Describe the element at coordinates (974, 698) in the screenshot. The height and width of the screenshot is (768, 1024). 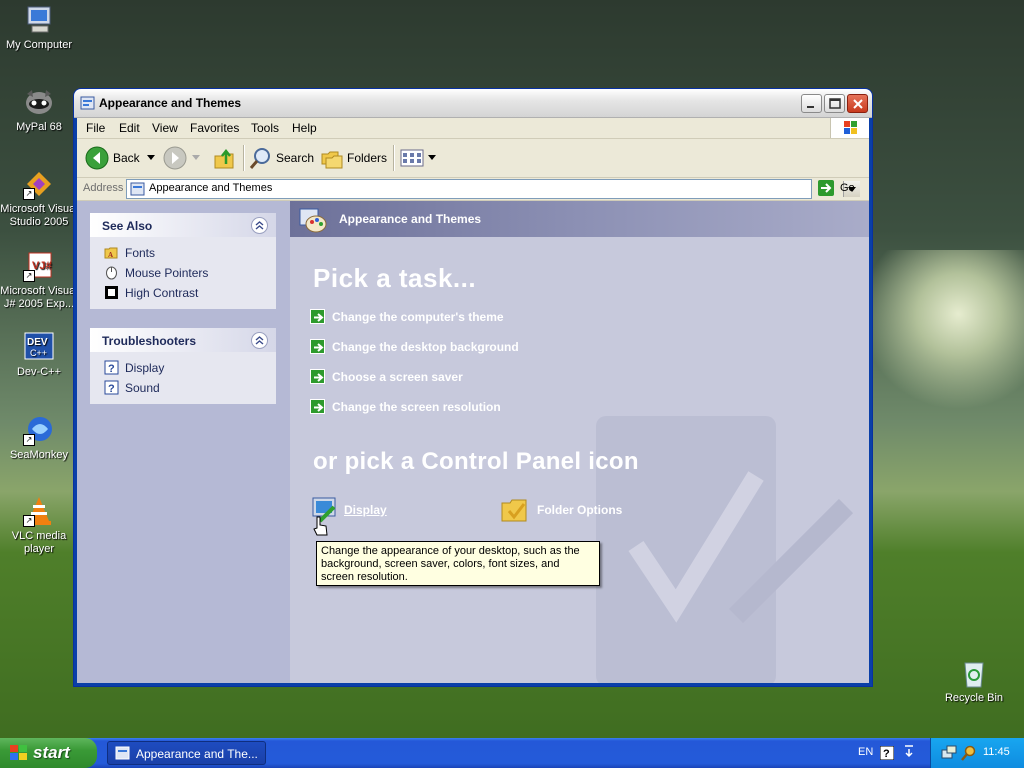
I see `desktop-icon-label: Recycle Bin` at that location.